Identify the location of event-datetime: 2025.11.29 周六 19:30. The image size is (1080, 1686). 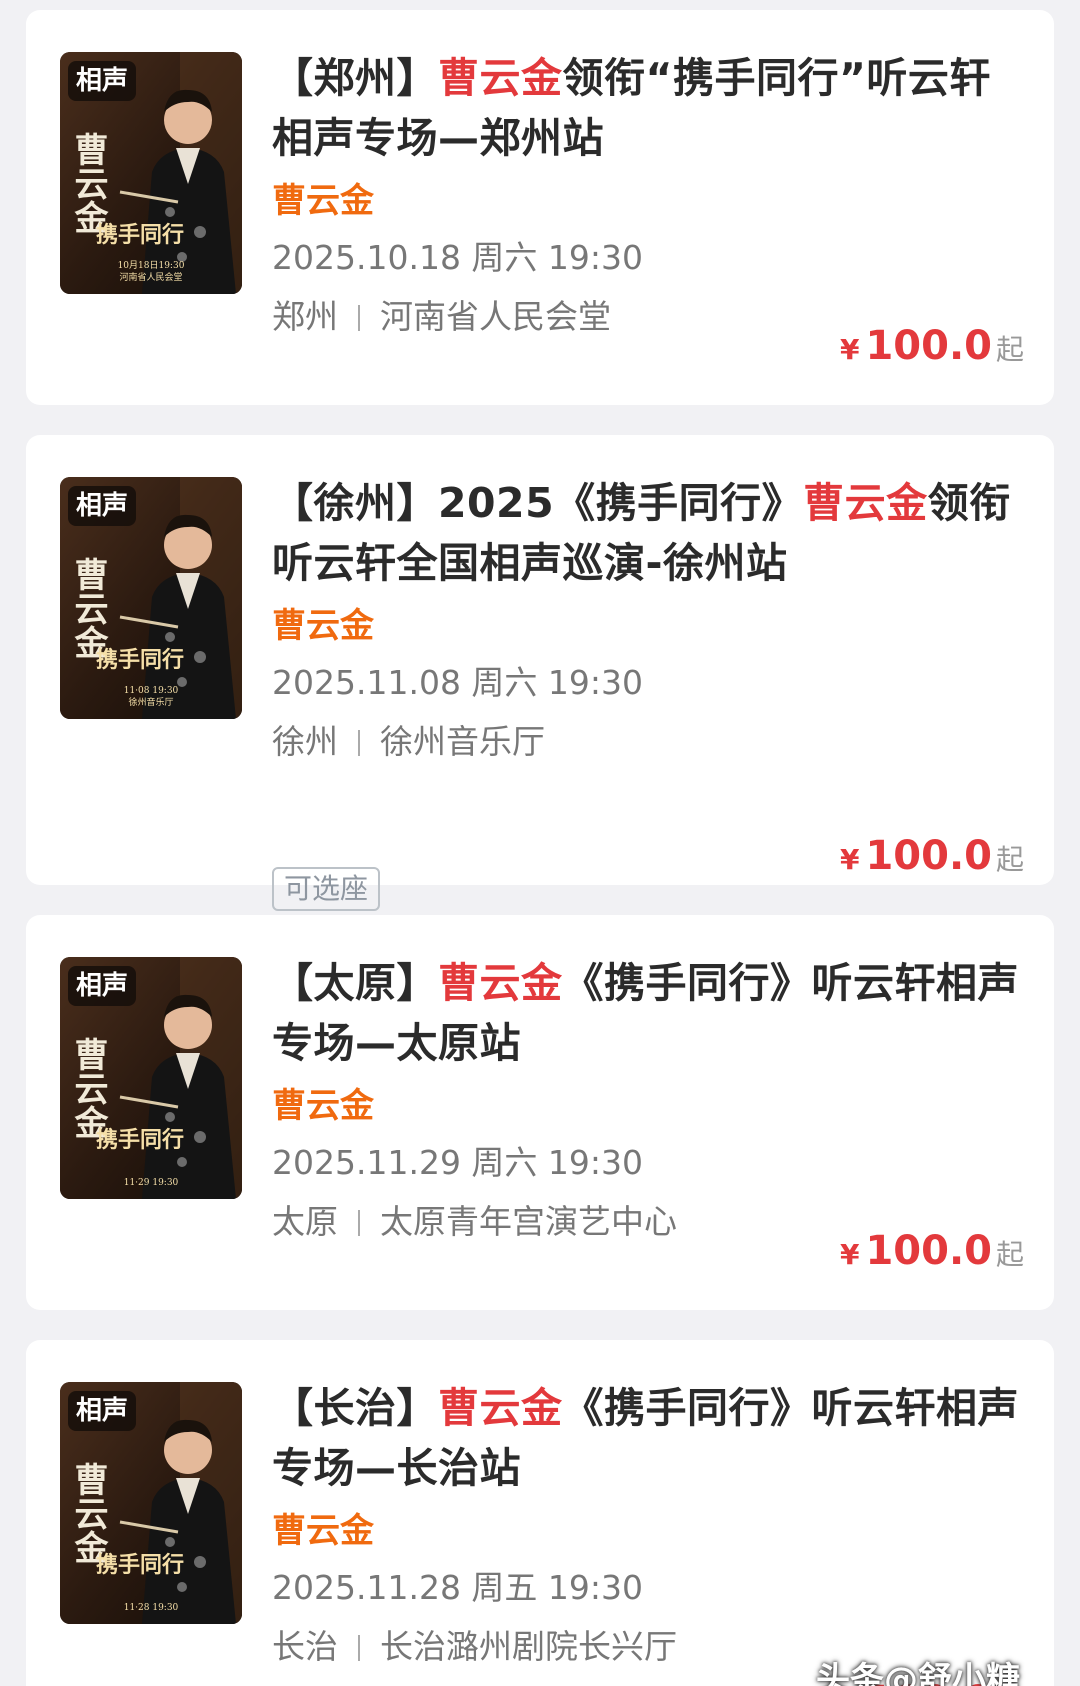
(458, 1162).